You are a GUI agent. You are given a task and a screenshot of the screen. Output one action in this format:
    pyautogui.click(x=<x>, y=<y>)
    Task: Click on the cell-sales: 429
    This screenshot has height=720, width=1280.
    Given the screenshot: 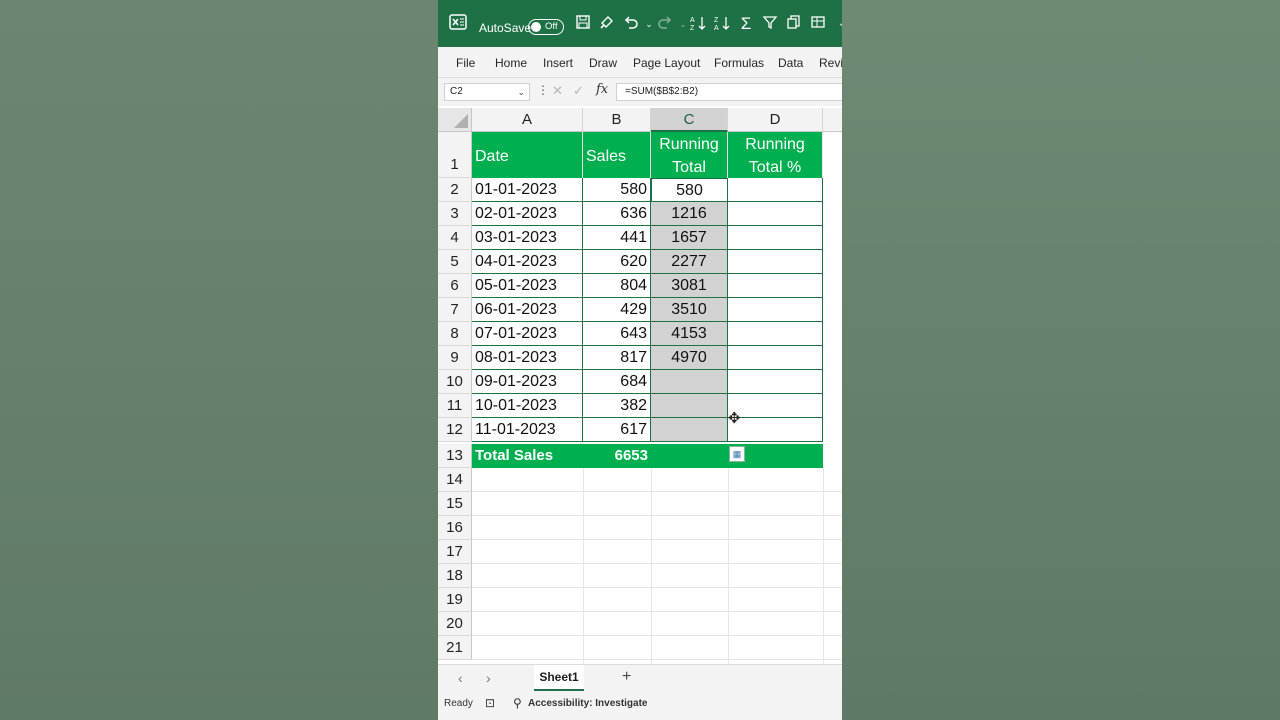 What is the action you would take?
    pyautogui.click(x=617, y=310)
    